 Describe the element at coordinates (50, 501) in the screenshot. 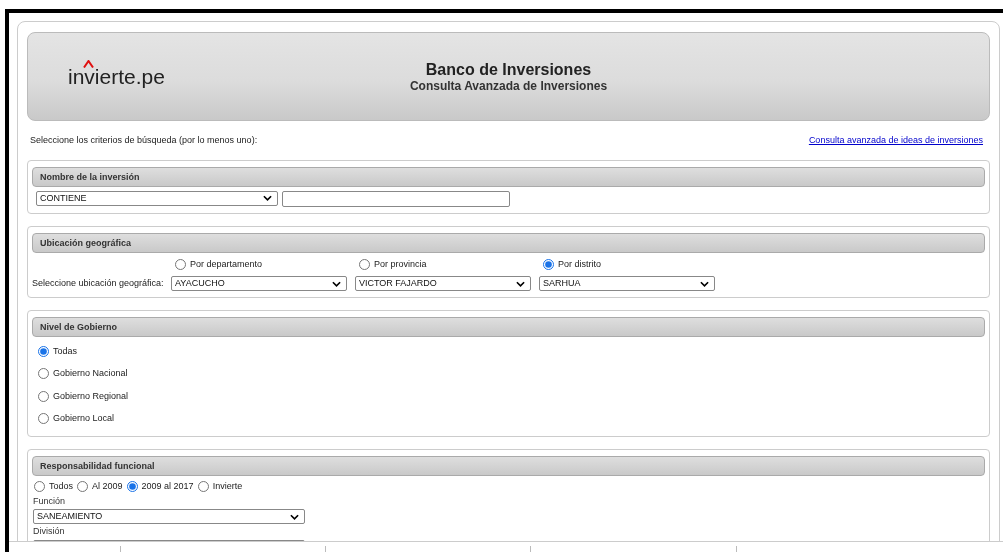

I see `field-label: Función` at that location.